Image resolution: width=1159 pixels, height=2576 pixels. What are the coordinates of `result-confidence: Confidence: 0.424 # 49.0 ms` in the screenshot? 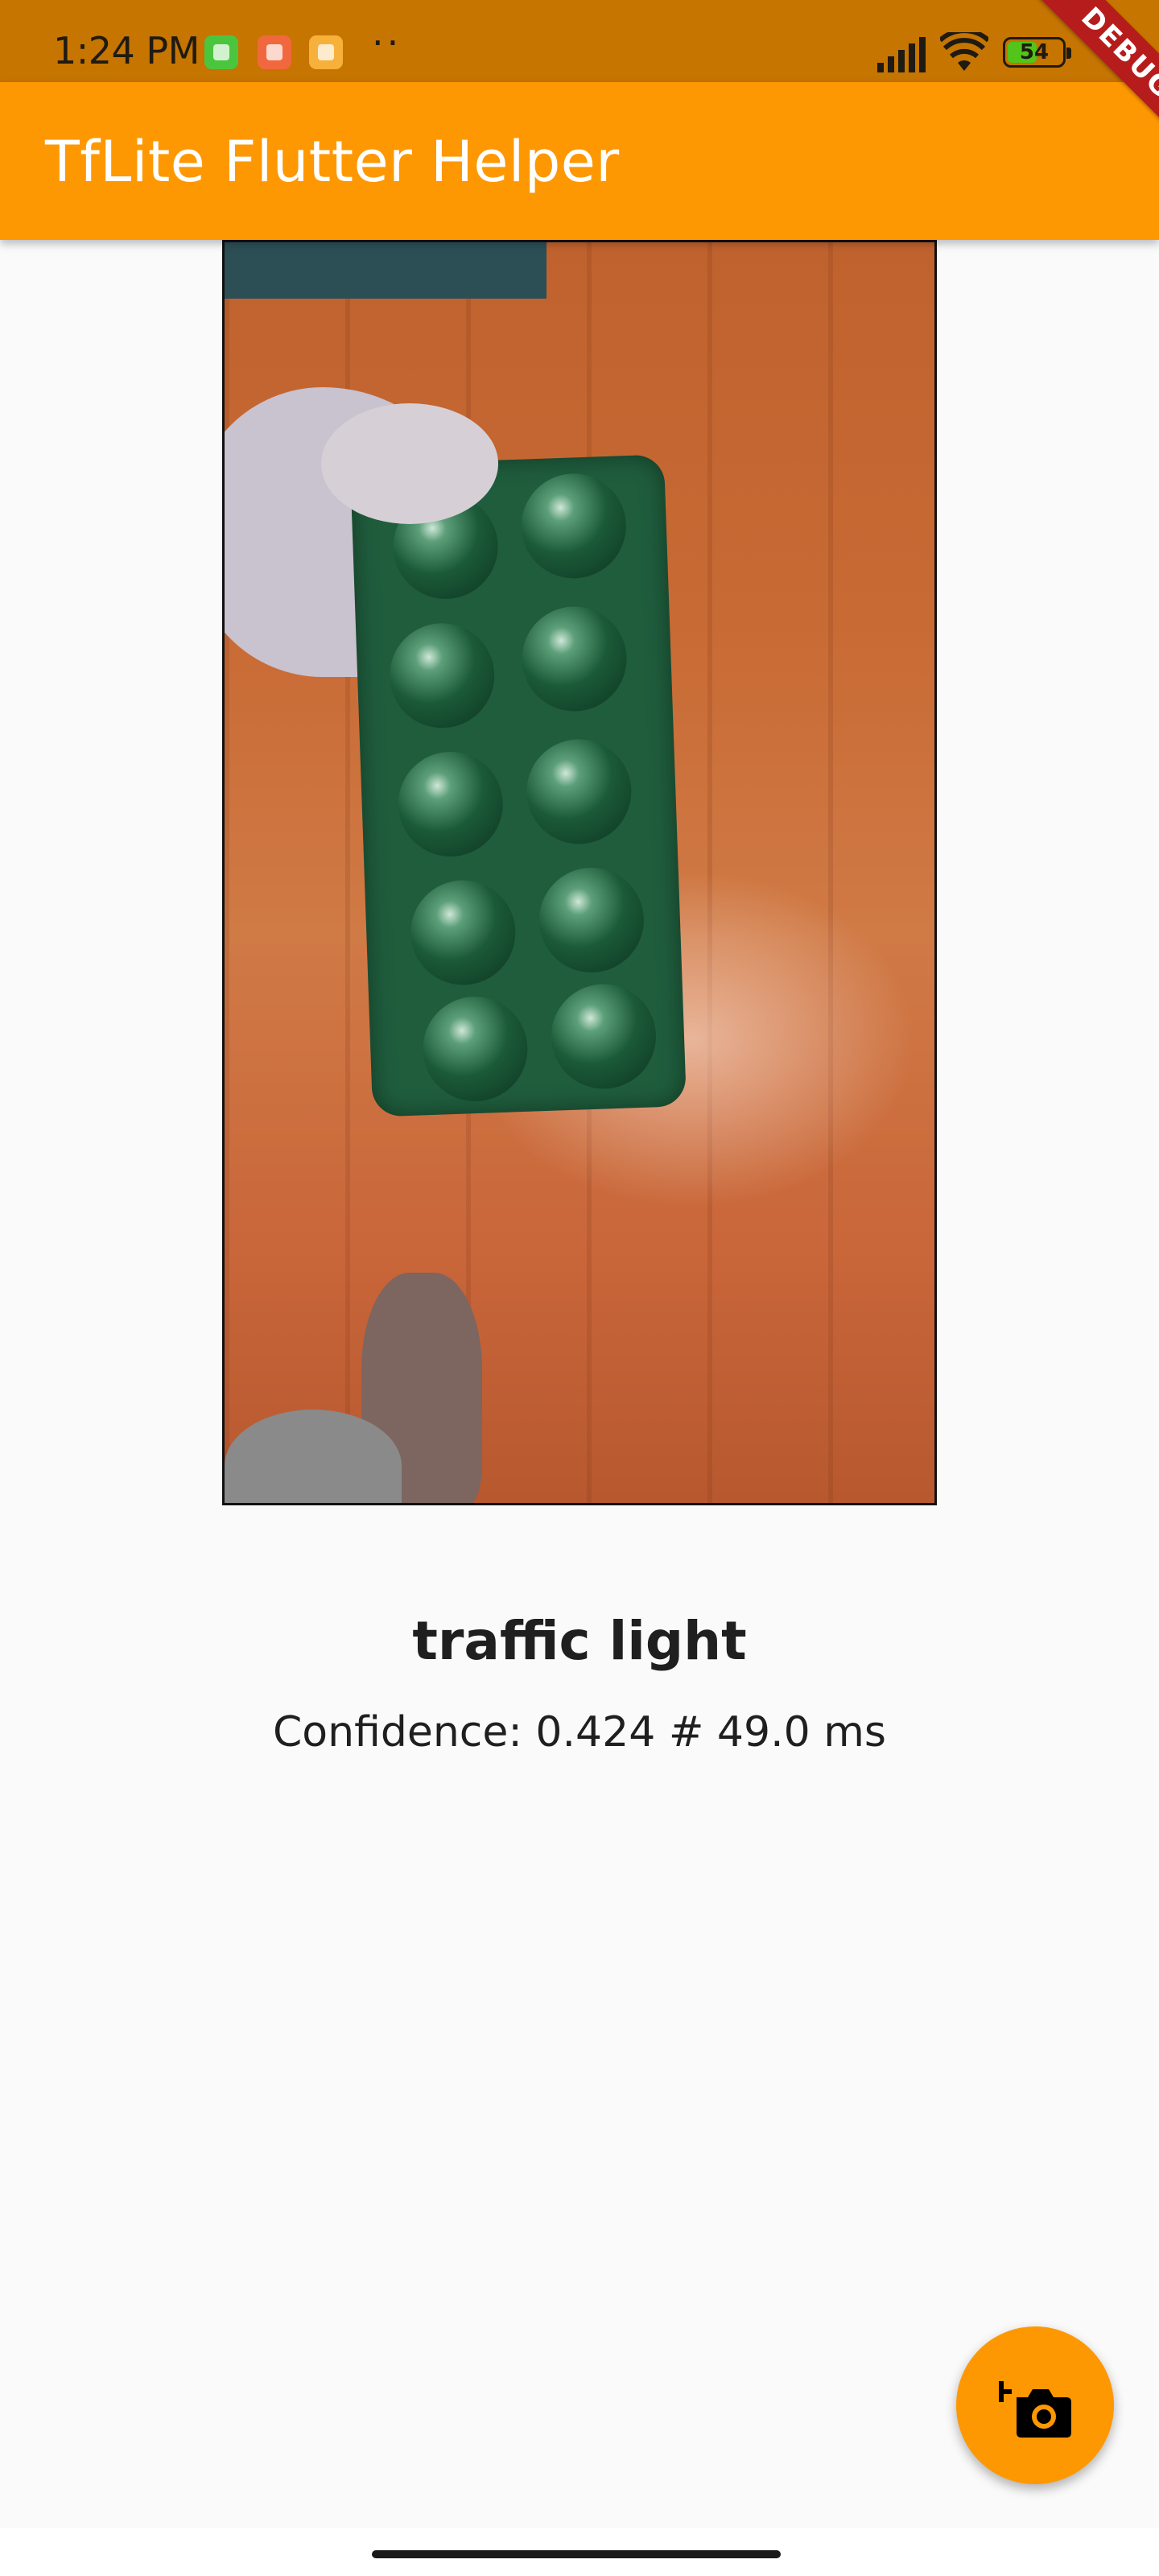 It's located at (579, 1732).